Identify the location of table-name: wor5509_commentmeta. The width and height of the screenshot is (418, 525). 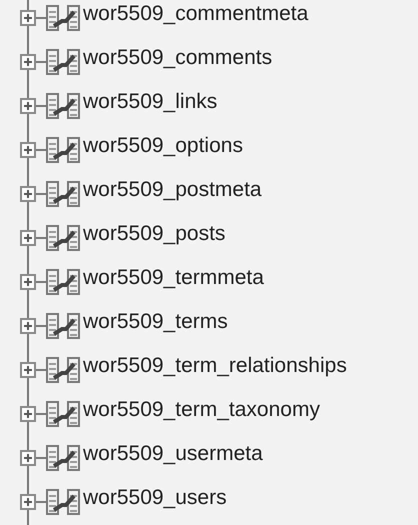
(195, 14).